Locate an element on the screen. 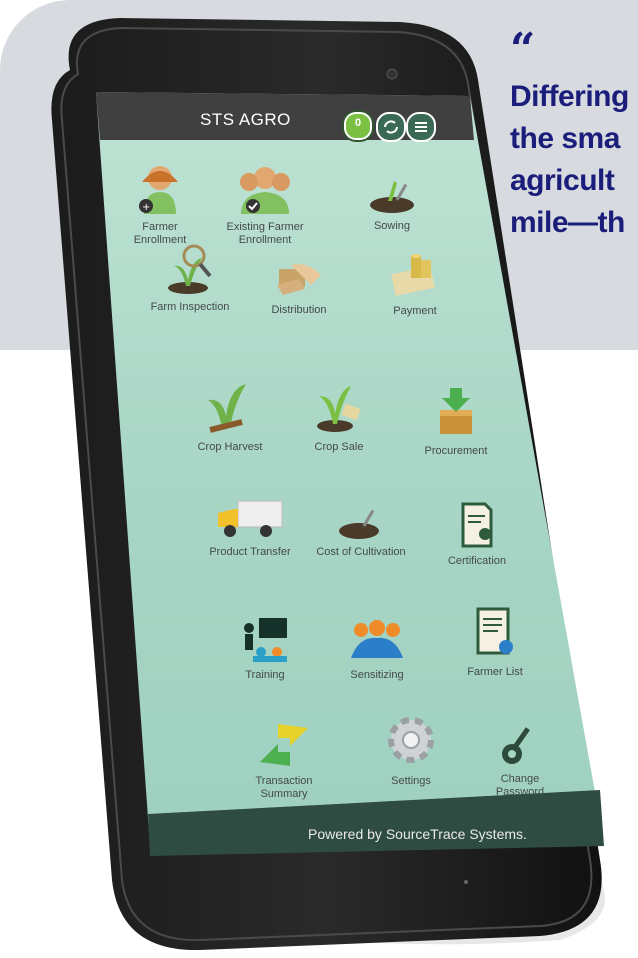  tile-crop-harvest: Crop Harvest is located at coordinates (230, 415).